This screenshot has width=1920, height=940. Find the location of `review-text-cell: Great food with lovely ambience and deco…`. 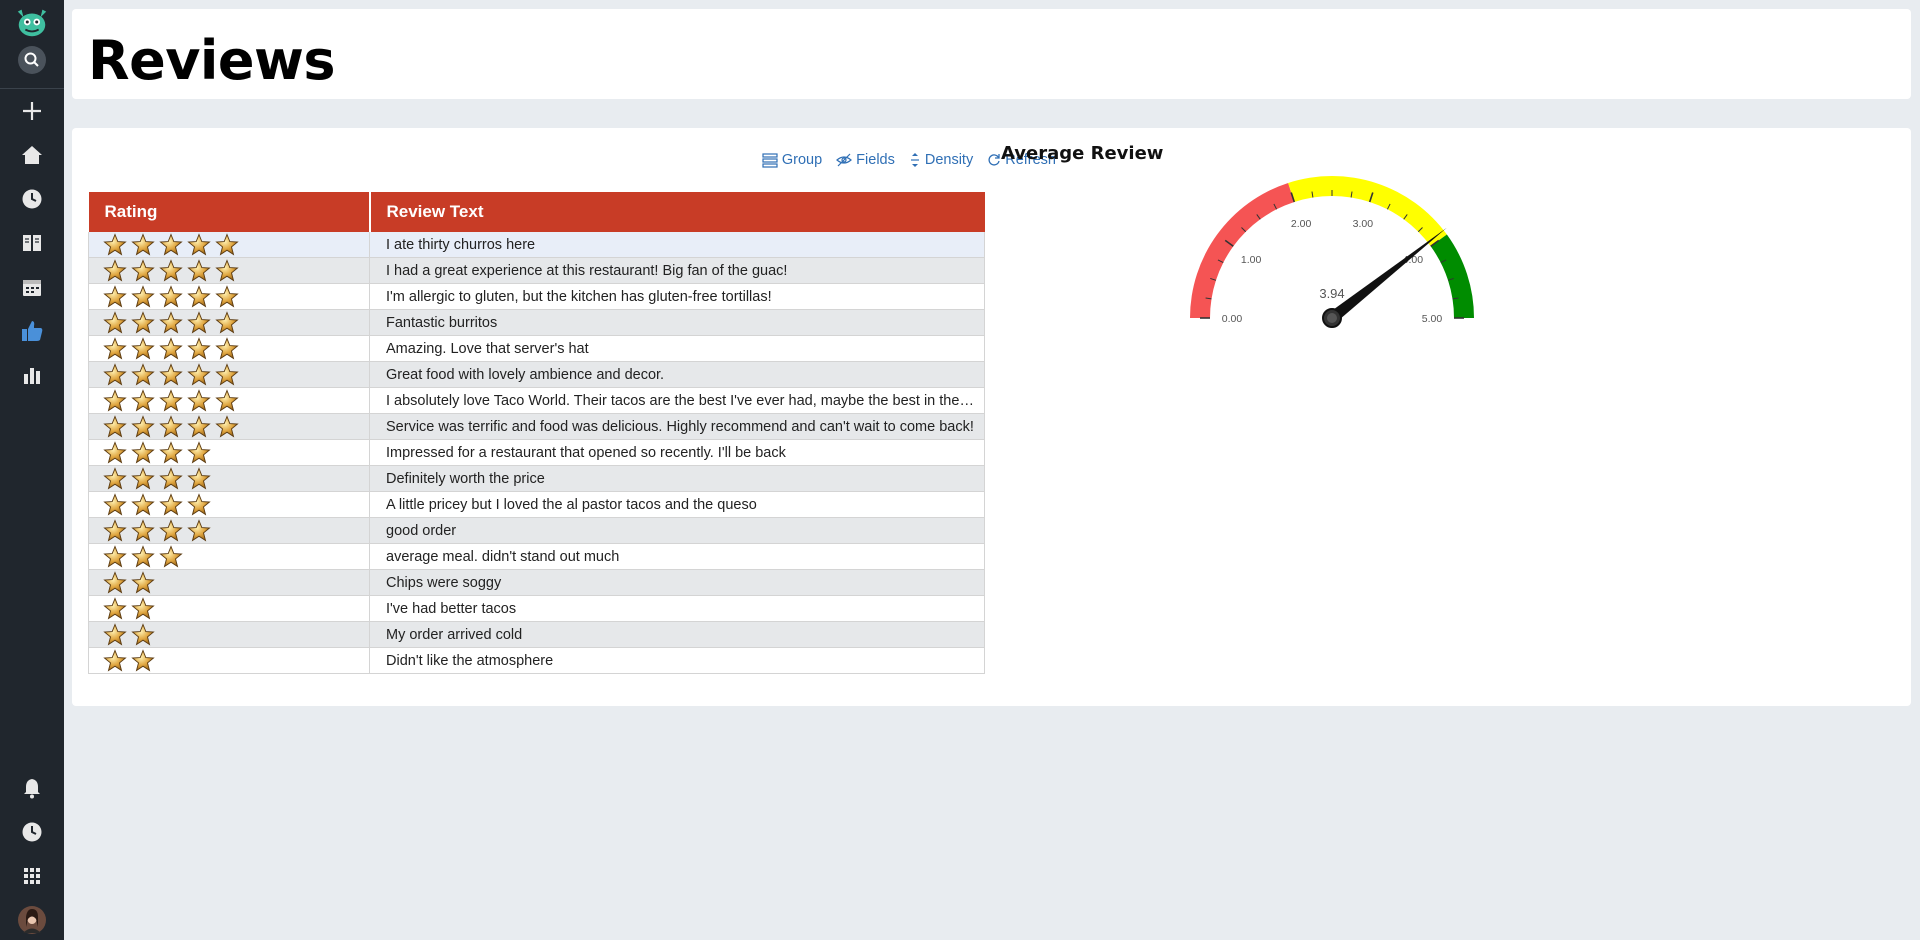

review-text-cell: Great food with lovely ambience and deco… is located at coordinates (677, 374).